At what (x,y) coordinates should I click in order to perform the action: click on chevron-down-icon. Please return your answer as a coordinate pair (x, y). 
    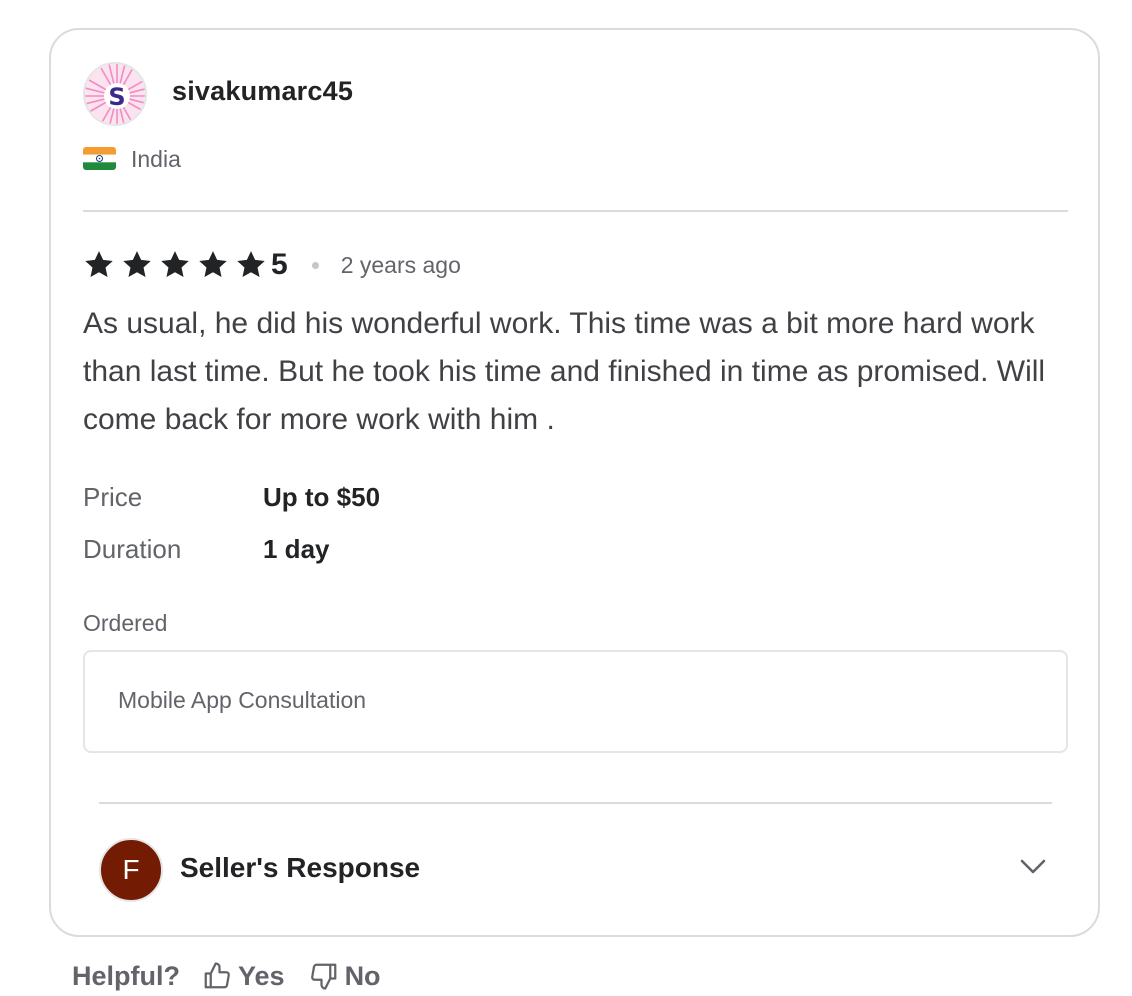
    Looking at the image, I should click on (1033, 867).